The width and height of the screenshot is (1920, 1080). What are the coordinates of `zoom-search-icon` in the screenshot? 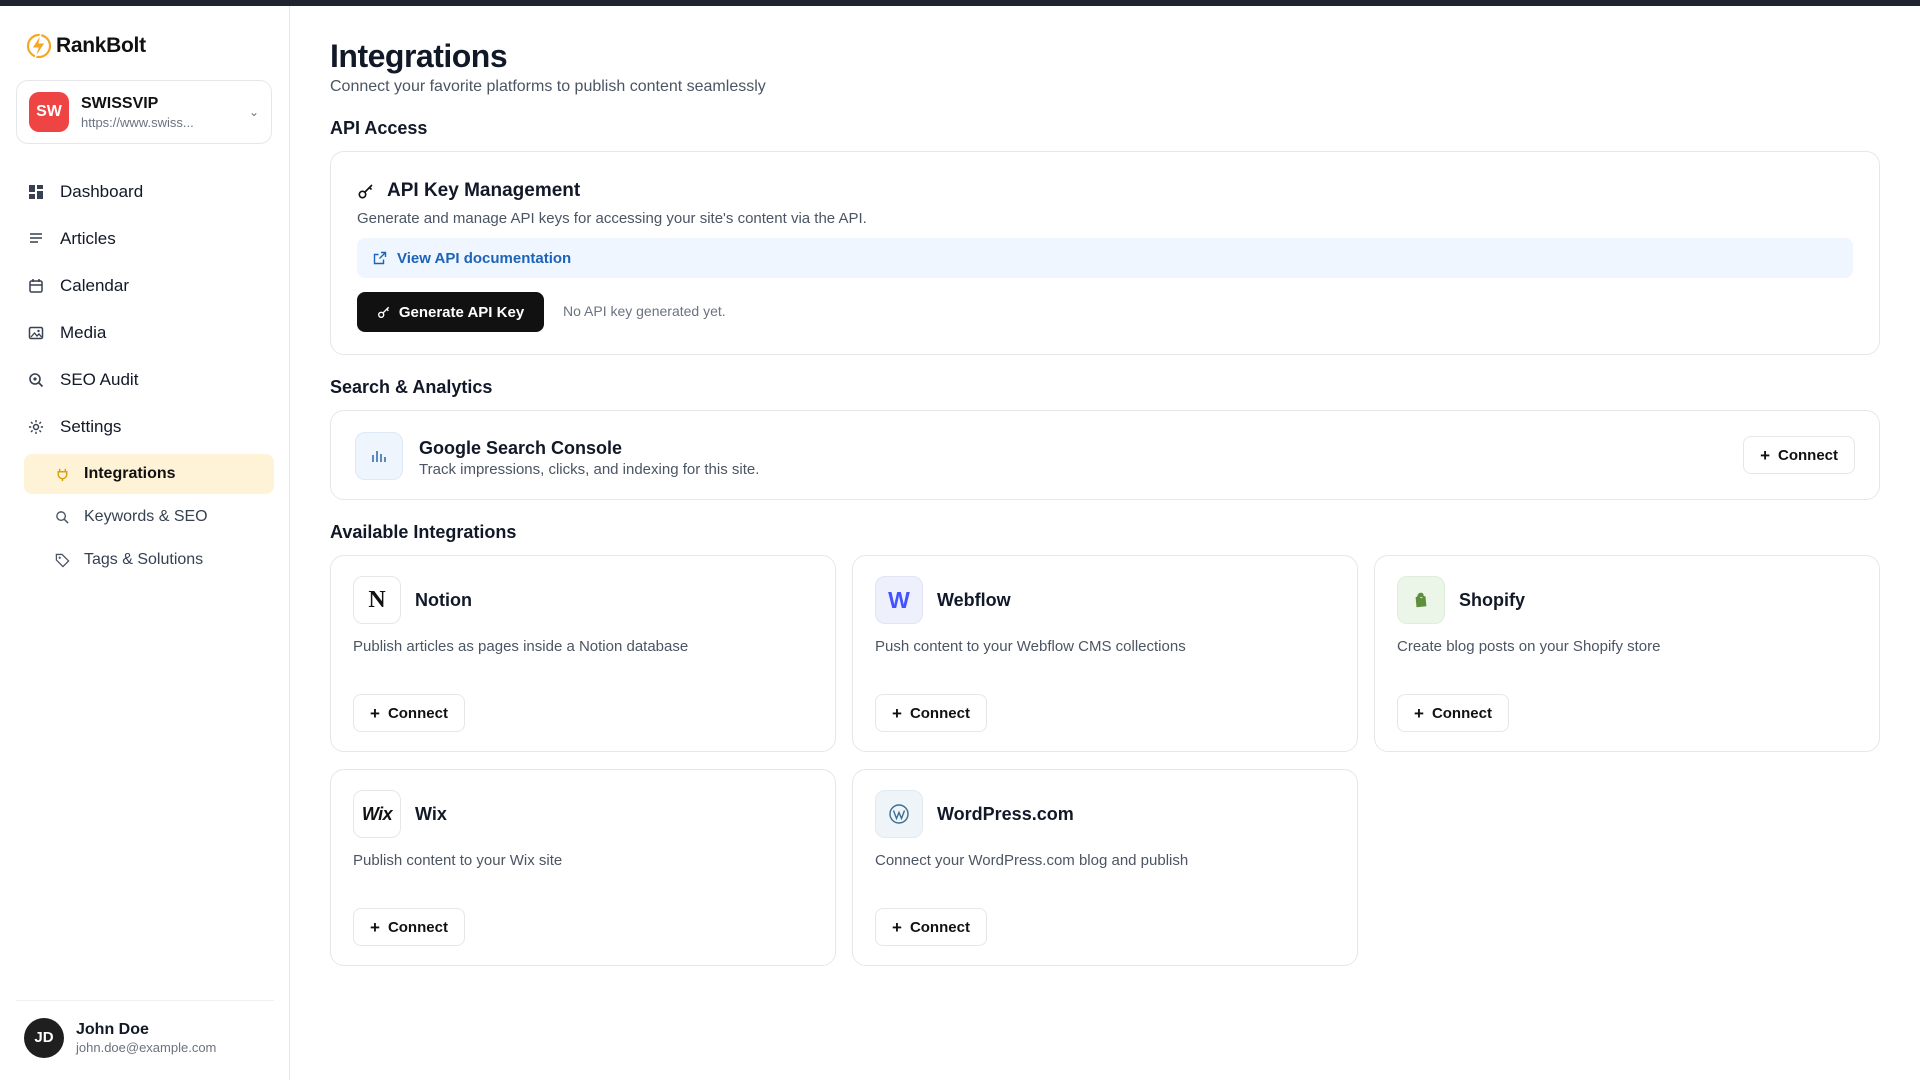 It's located at (36, 380).